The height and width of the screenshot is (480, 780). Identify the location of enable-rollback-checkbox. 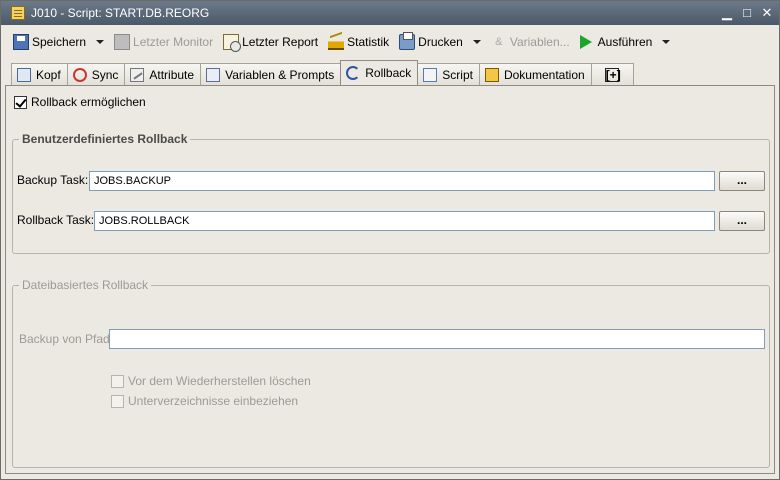
(20, 102).